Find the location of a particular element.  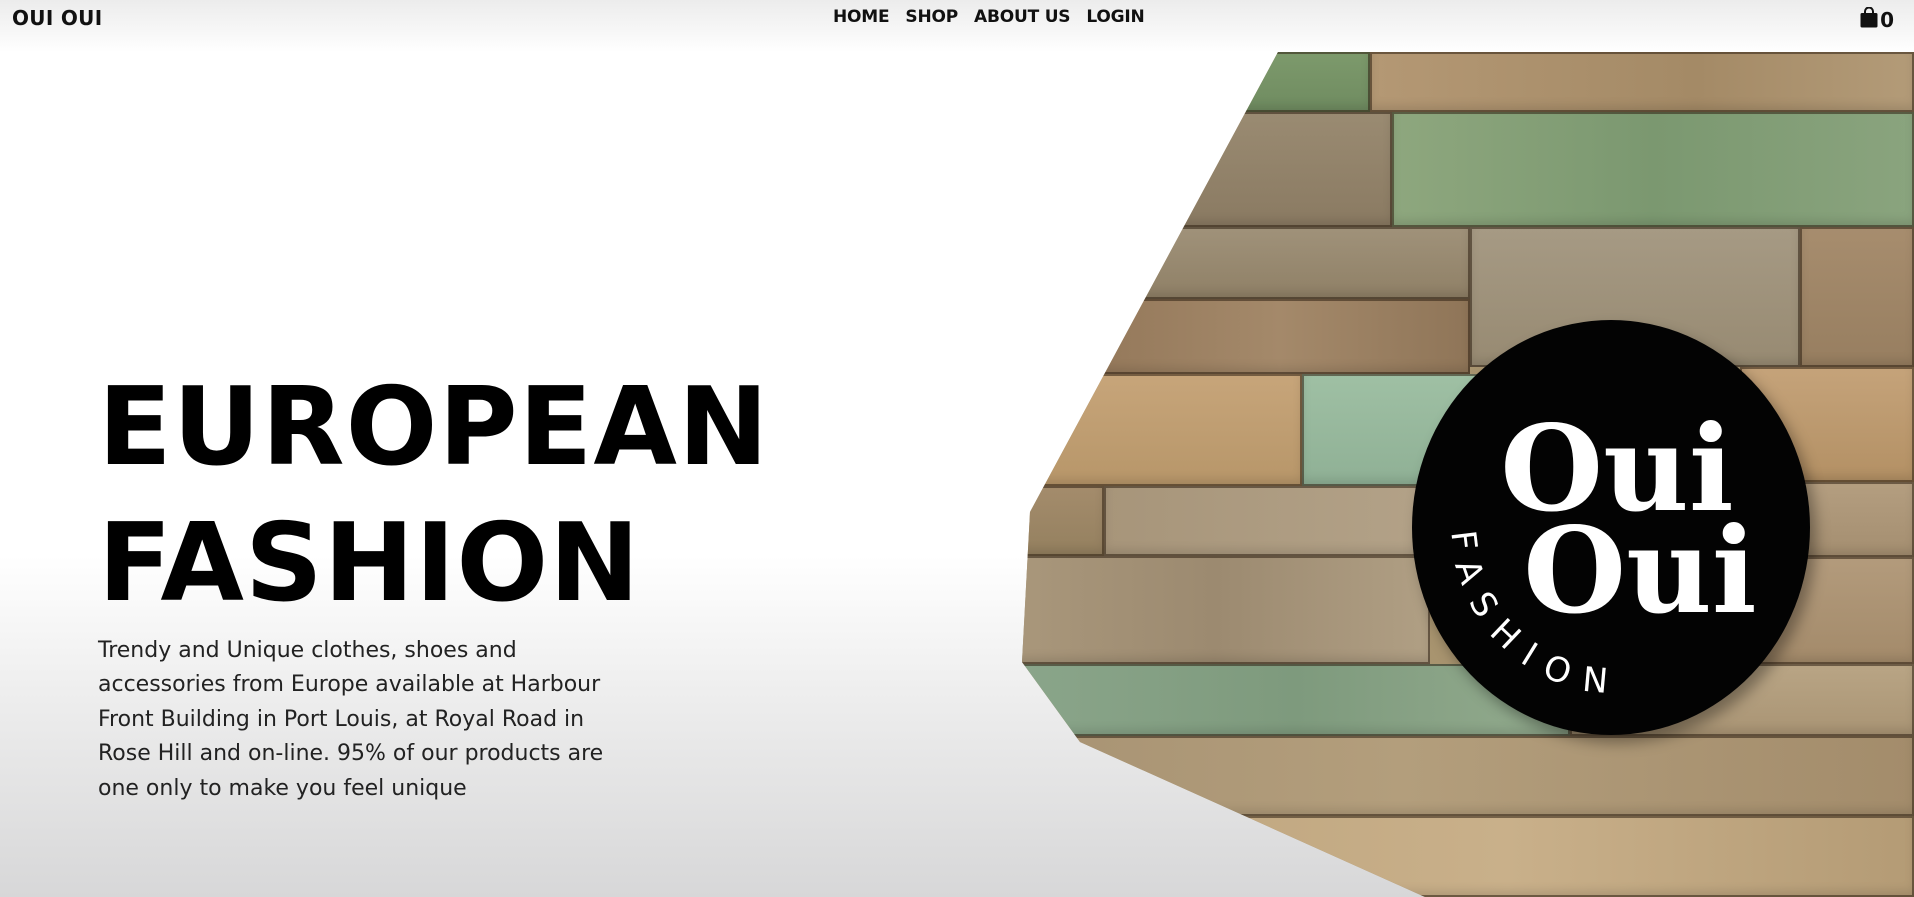

cart-count: 0 is located at coordinates (1887, 19).